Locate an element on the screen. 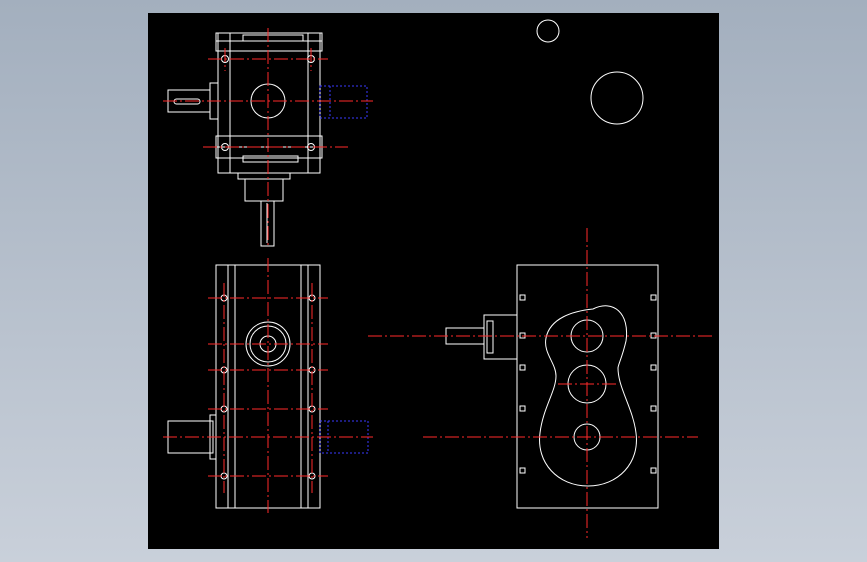 The width and height of the screenshot is (867, 562). top-view-upper-flange is located at coordinates (269, 42).